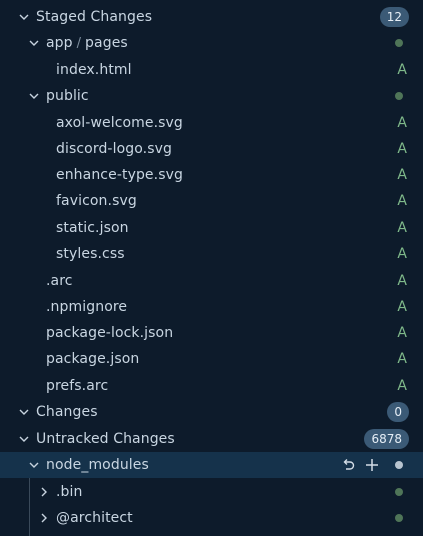 This screenshot has width=423, height=536. I want to click on file-label: favicon.svg, so click(96, 201).